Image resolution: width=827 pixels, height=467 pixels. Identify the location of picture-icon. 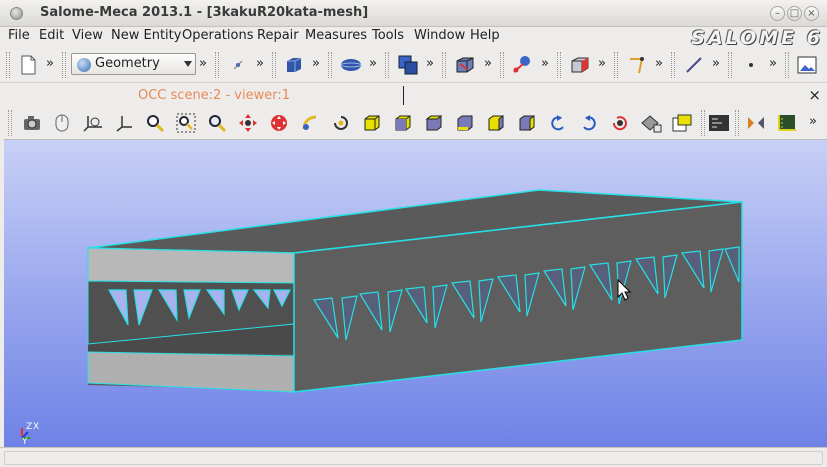
(807, 65).